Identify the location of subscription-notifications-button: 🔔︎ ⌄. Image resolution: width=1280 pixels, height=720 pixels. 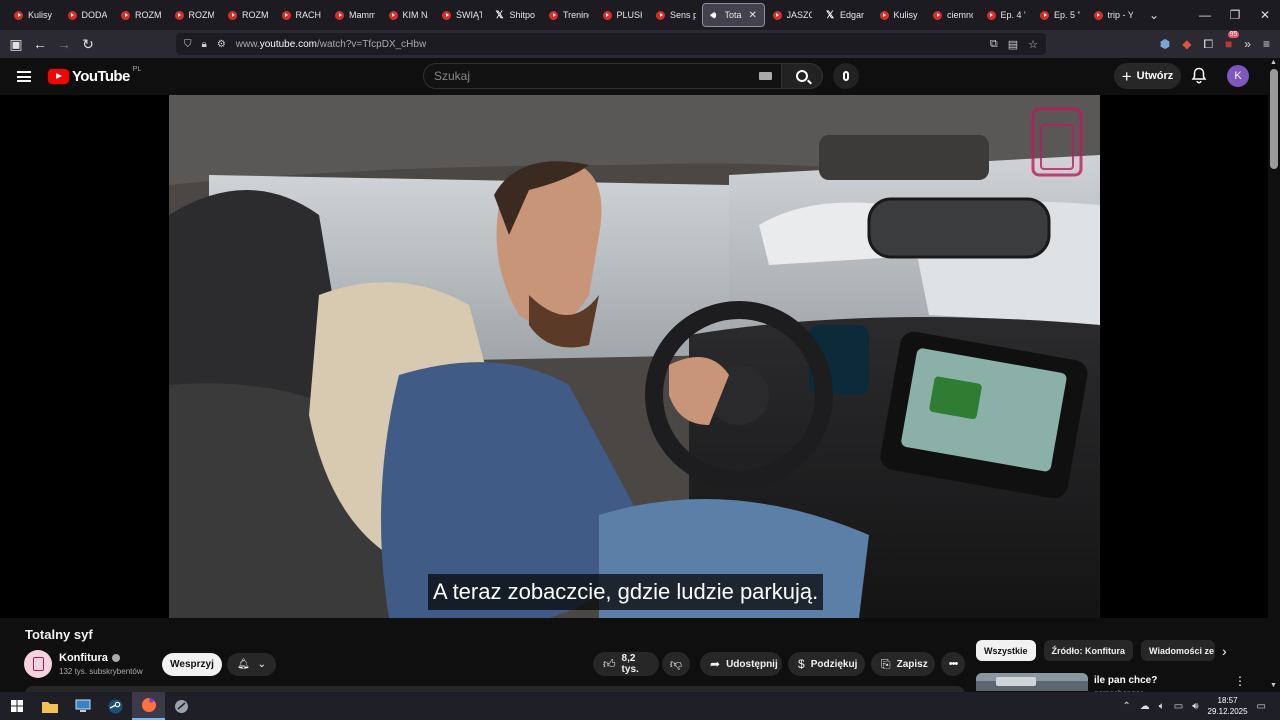
(251, 664).